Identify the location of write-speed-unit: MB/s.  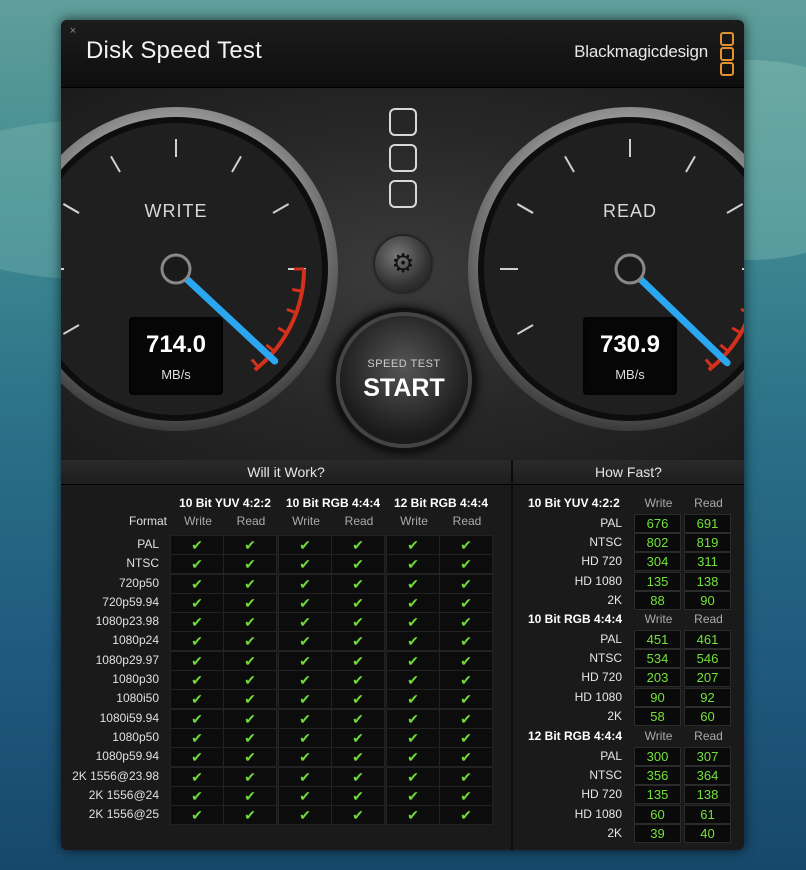
(176, 374).